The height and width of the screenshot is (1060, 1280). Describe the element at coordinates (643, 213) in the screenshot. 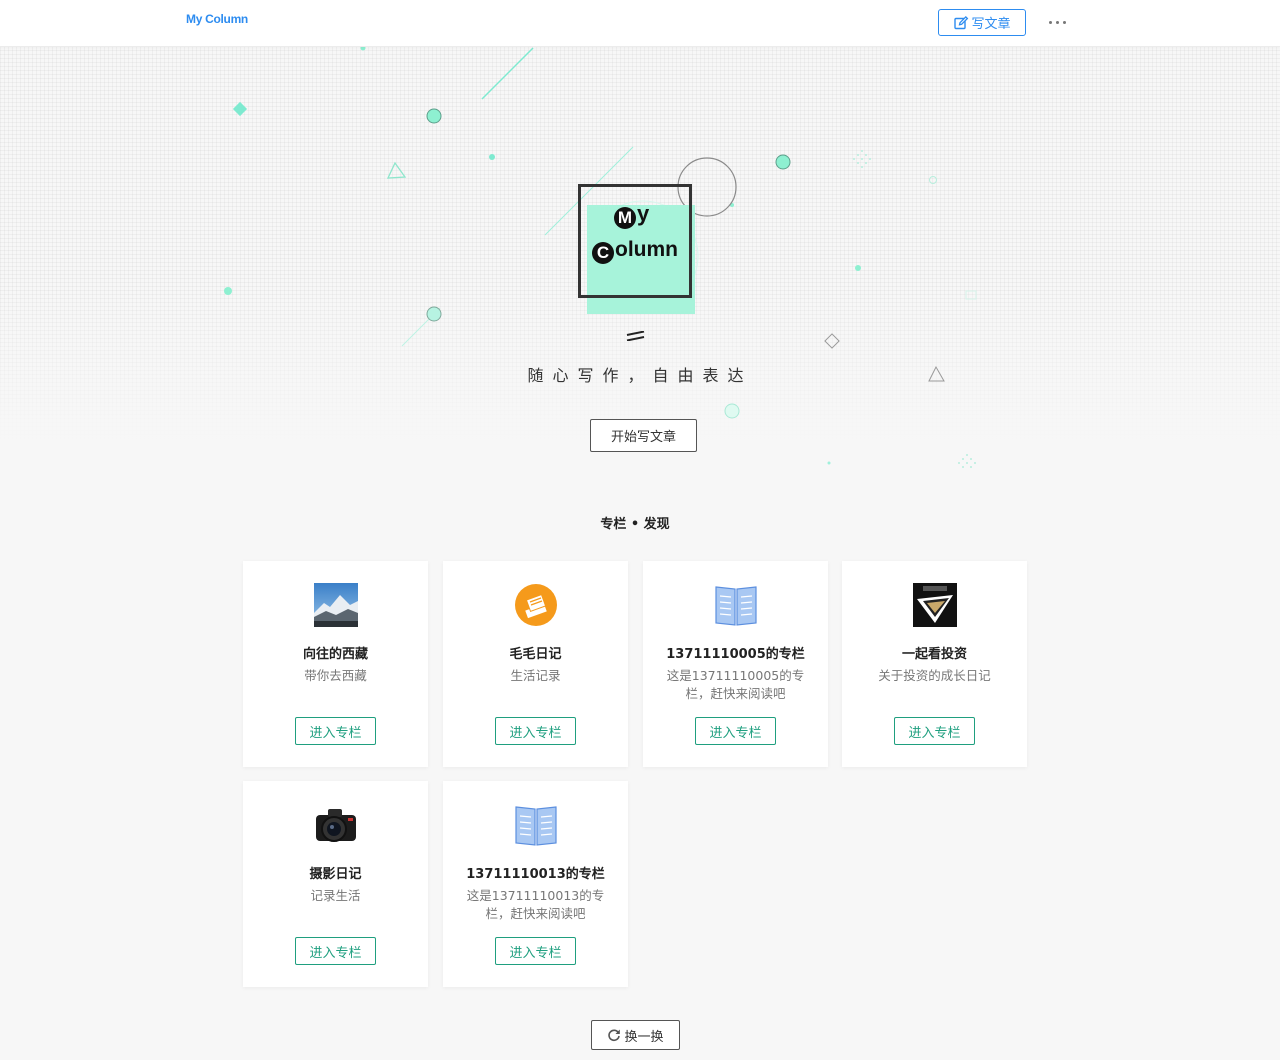

I see `logo-line1-rest: y` at that location.